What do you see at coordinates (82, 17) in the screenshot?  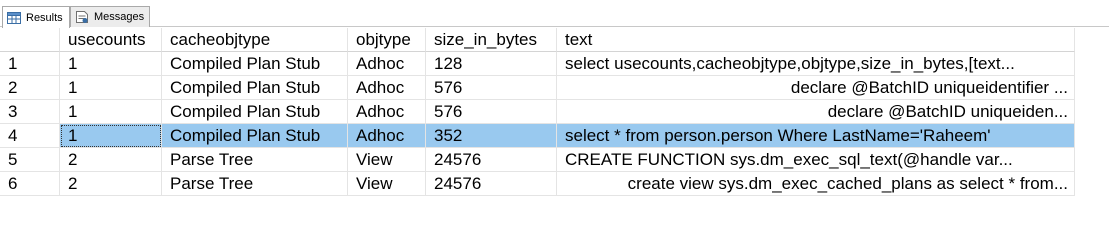 I see `messages-icon` at bounding box center [82, 17].